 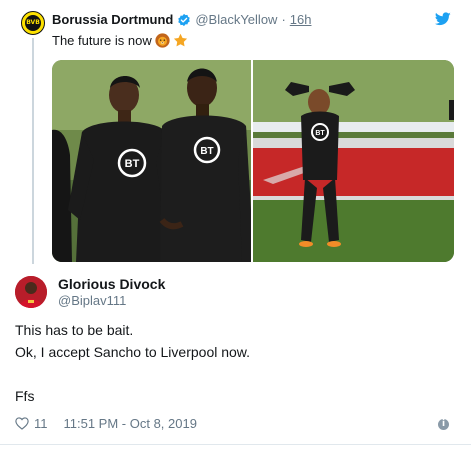 What do you see at coordinates (112, 19) in the screenshot?
I see `quoted-author-name: Borussia Dortmund` at bounding box center [112, 19].